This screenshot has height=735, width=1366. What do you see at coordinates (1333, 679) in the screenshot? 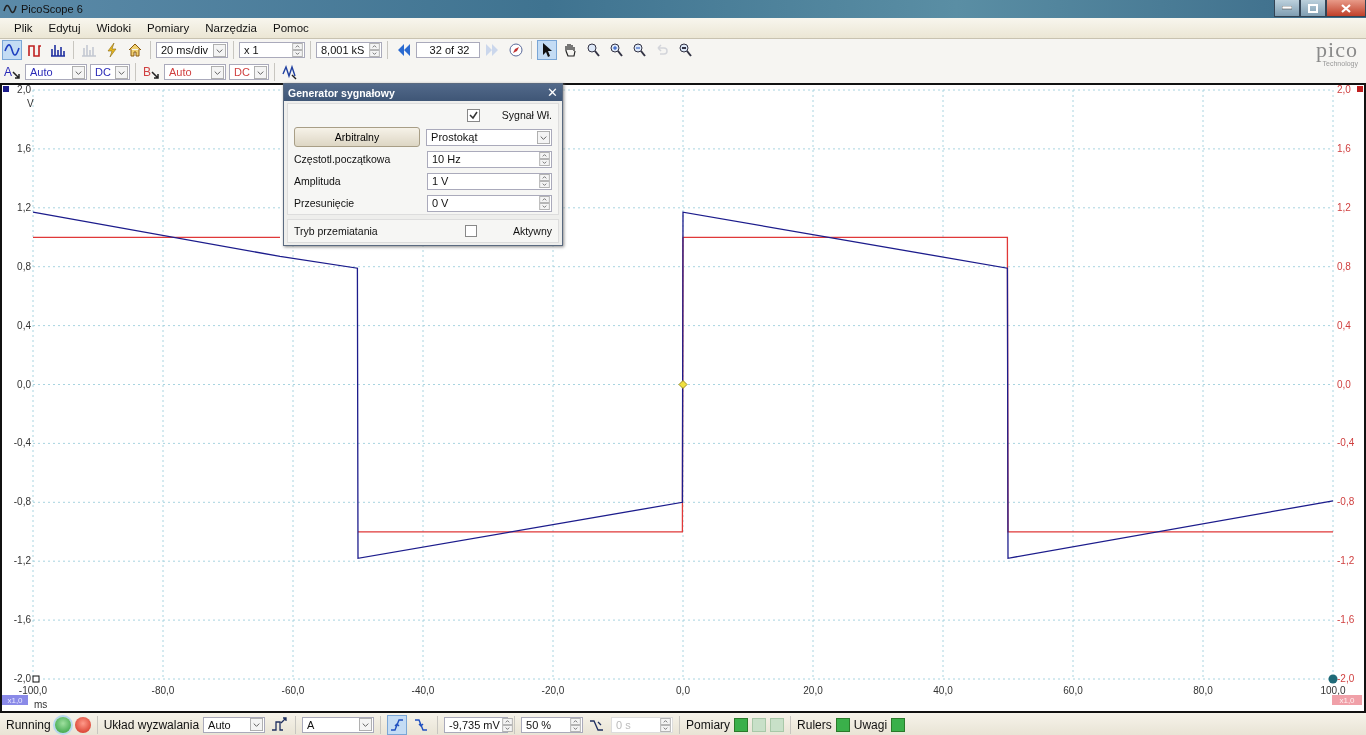
I see `ruler-handle` at bounding box center [1333, 679].